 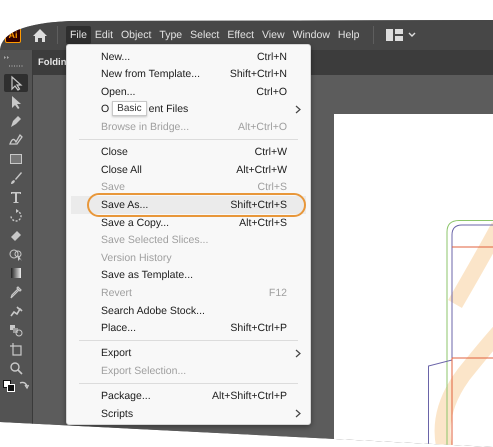 What do you see at coordinates (188, 92) in the screenshot?
I see `menu-item: Open... Ctrl+O` at bounding box center [188, 92].